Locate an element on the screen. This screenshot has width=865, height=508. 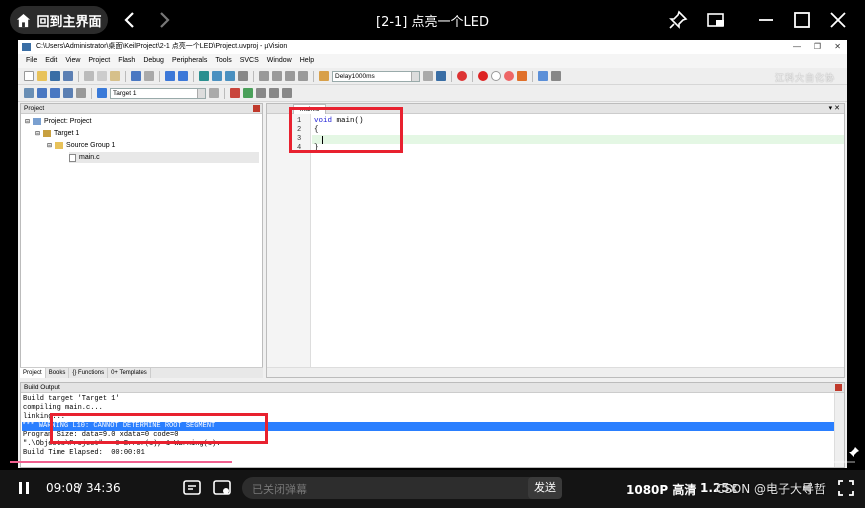
component-icon is located at coordinates (287, 93).